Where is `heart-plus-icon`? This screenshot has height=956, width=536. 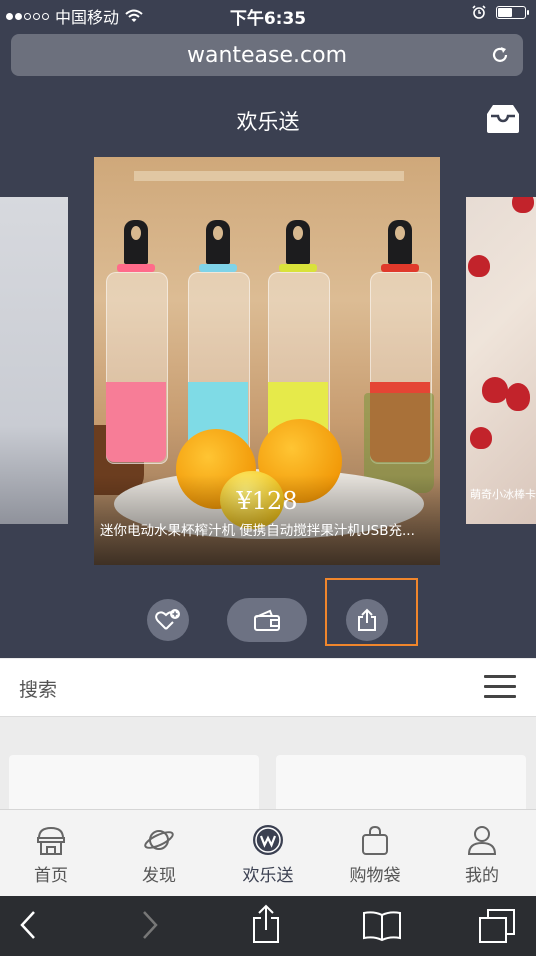 heart-plus-icon is located at coordinates (167, 619).